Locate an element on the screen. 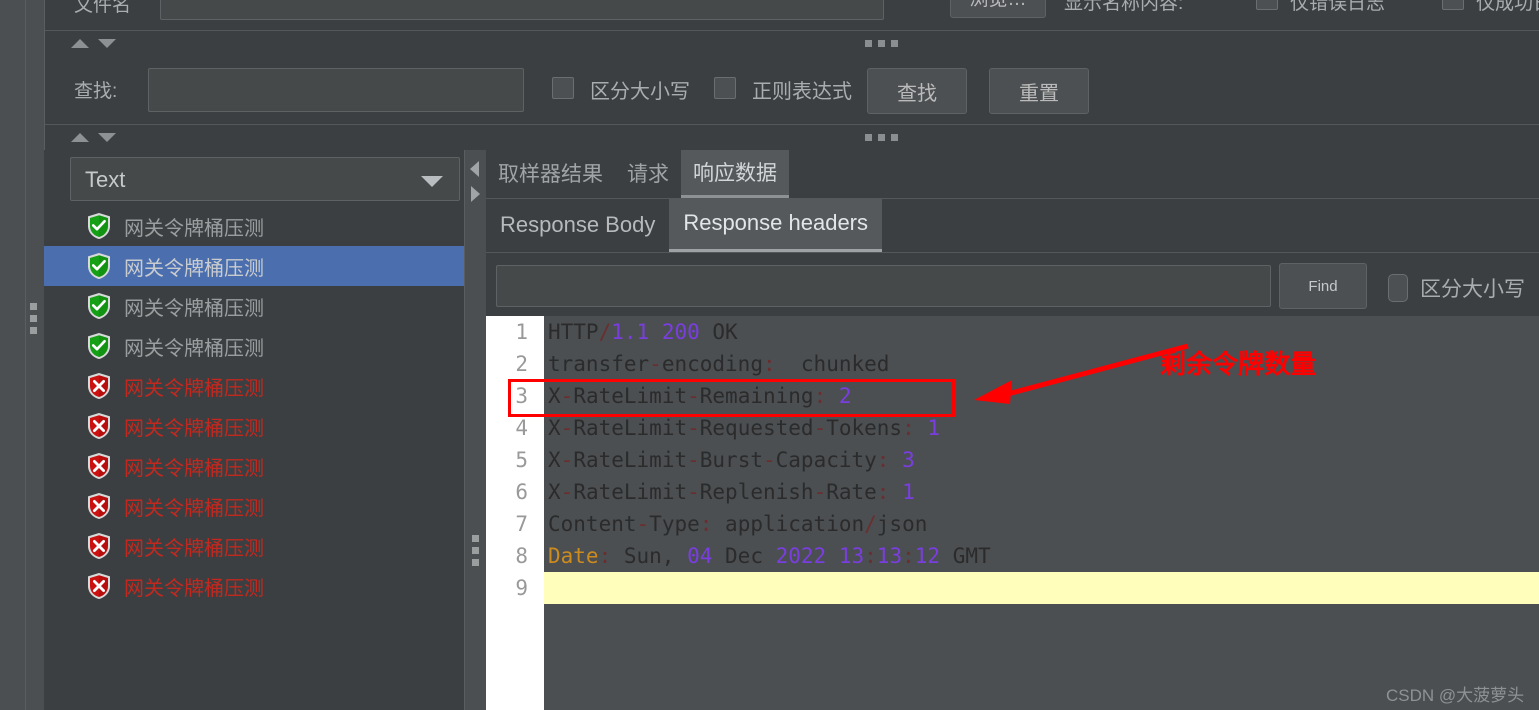  line-number: 5 is located at coordinates (521, 460).